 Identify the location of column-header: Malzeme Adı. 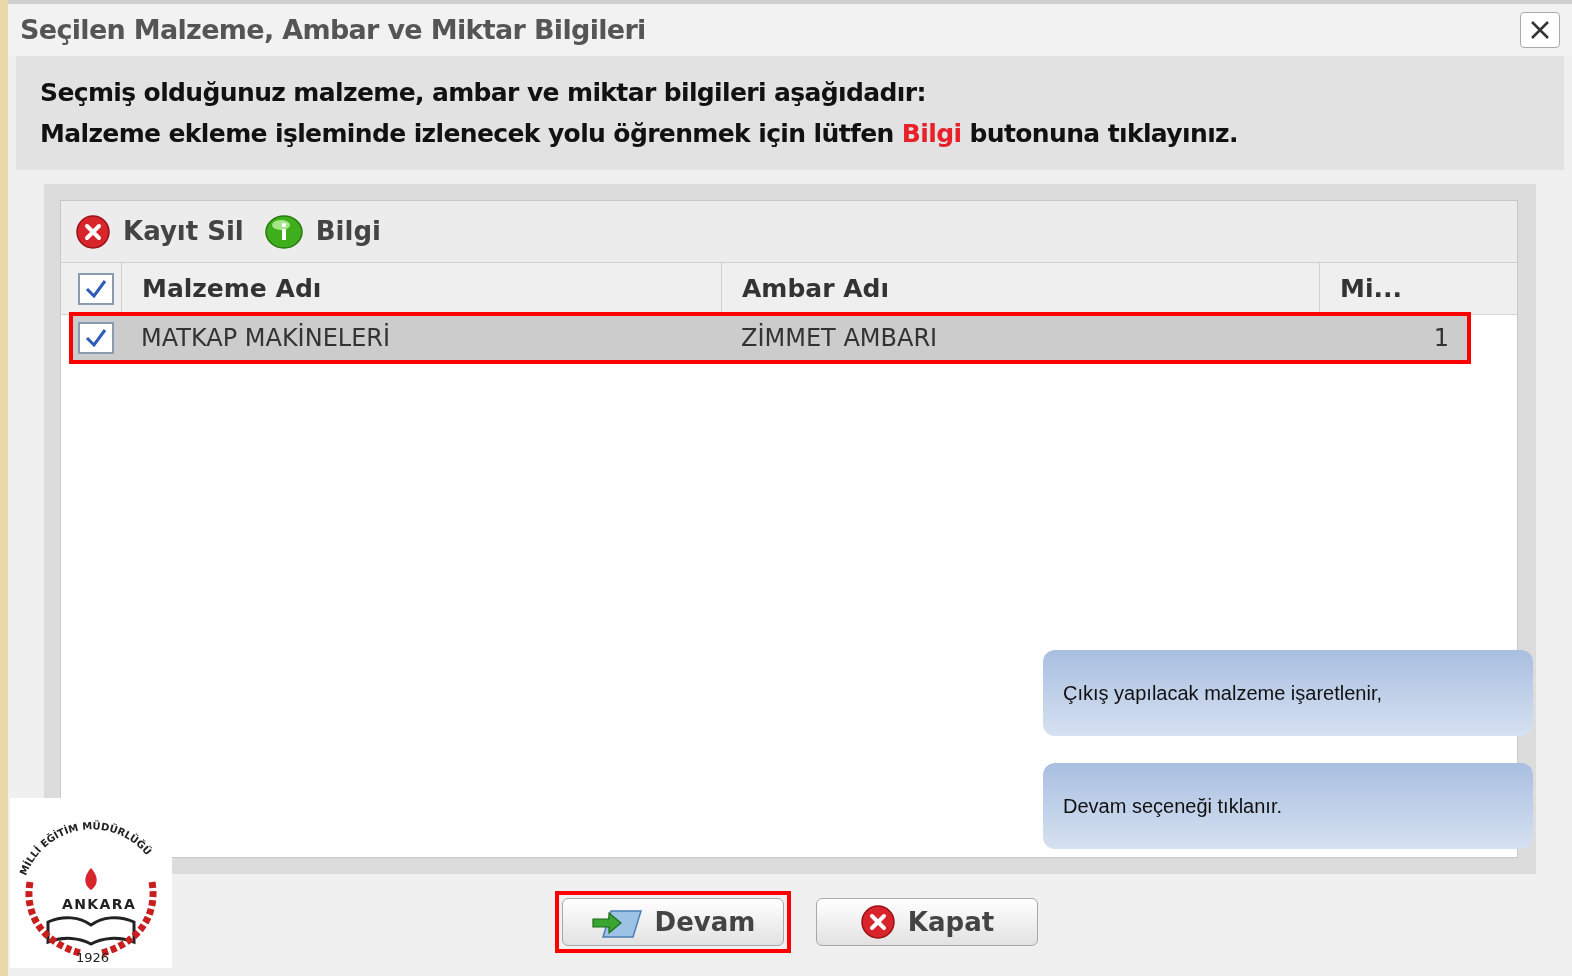
(421, 288).